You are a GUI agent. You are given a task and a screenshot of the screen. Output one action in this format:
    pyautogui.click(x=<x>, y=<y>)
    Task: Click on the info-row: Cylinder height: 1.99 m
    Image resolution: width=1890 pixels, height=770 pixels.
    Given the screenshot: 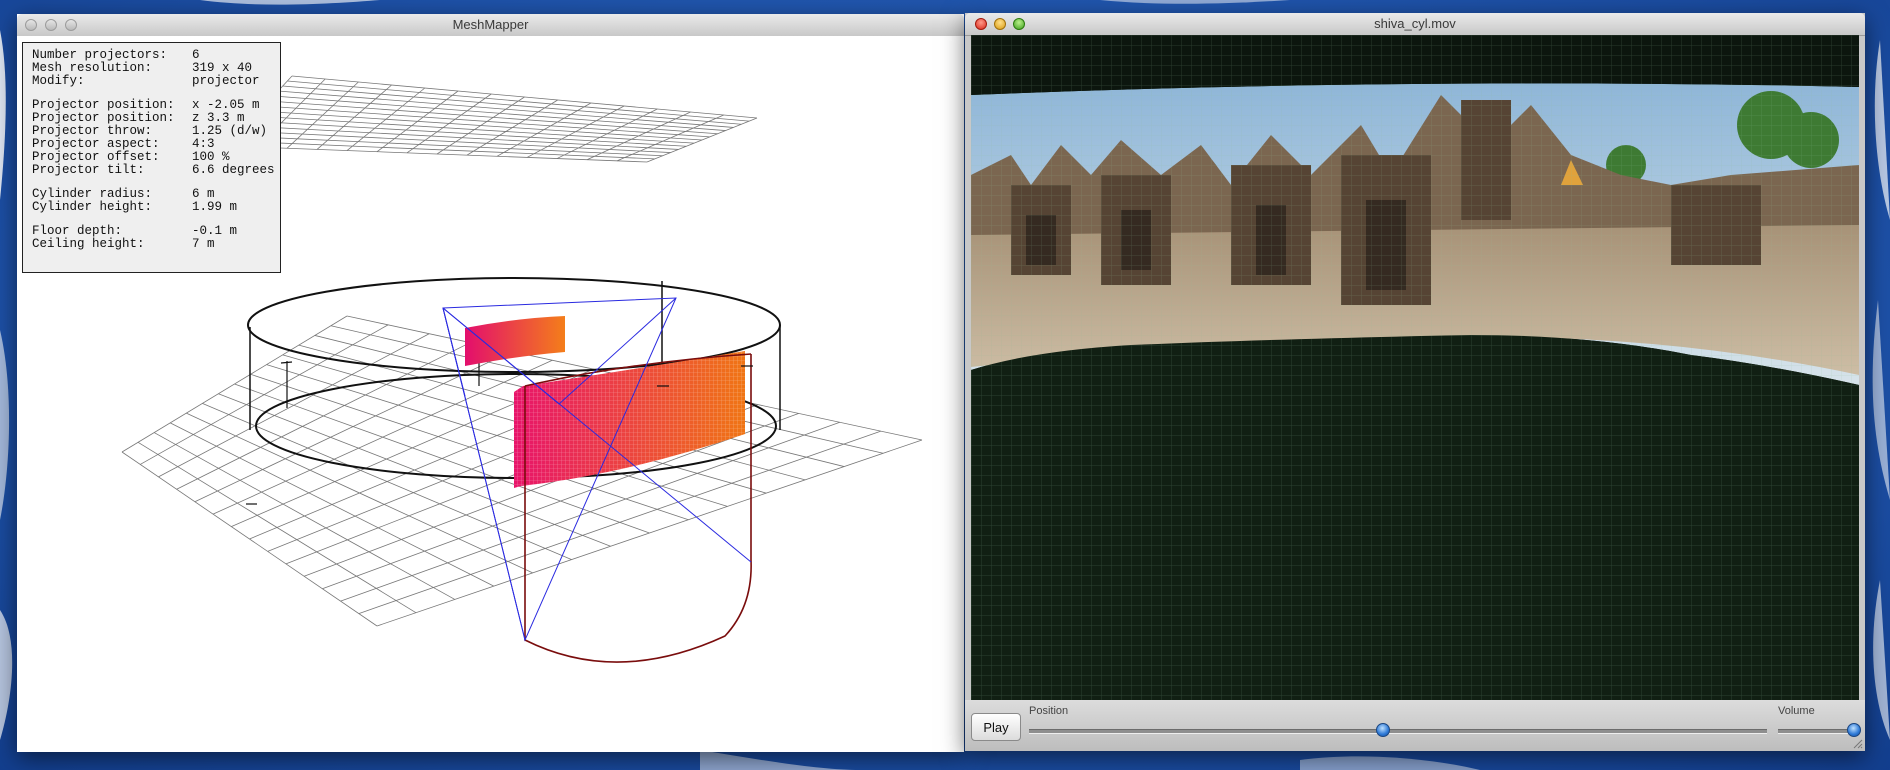 What is the action you would take?
    pyautogui.click(x=156, y=207)
    